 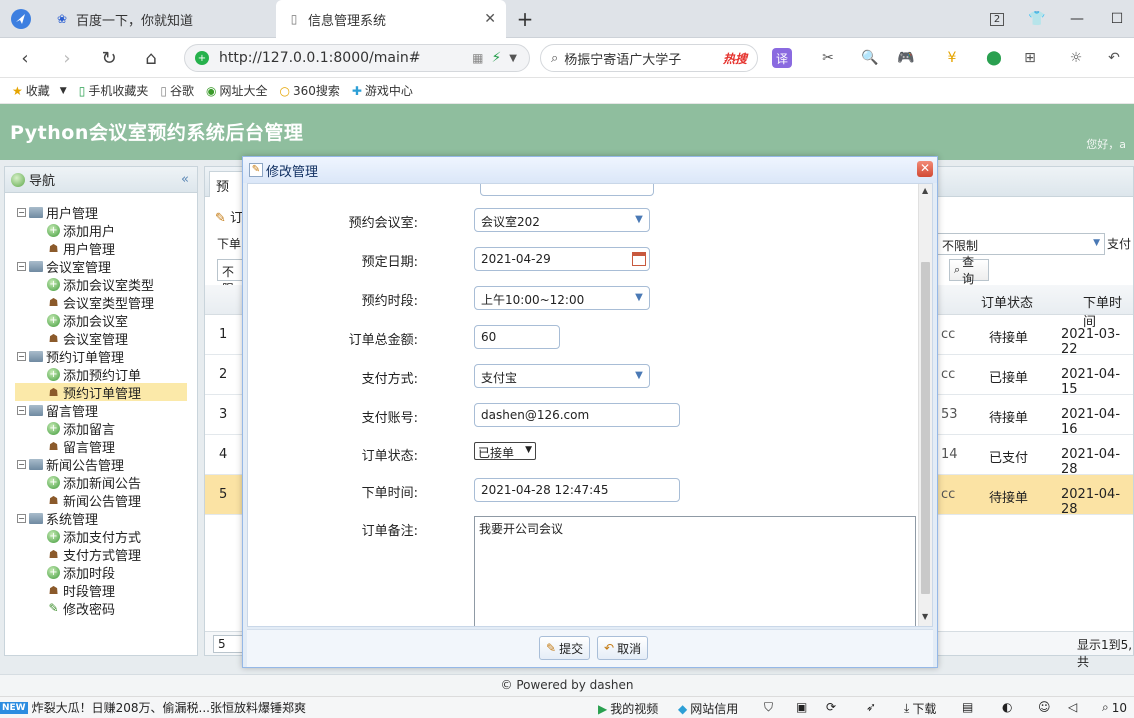 What do you see at coordinates (577, 415) in the screenshot?
I see `account-input: dashen@126.com` at bounding box center [577, 415].